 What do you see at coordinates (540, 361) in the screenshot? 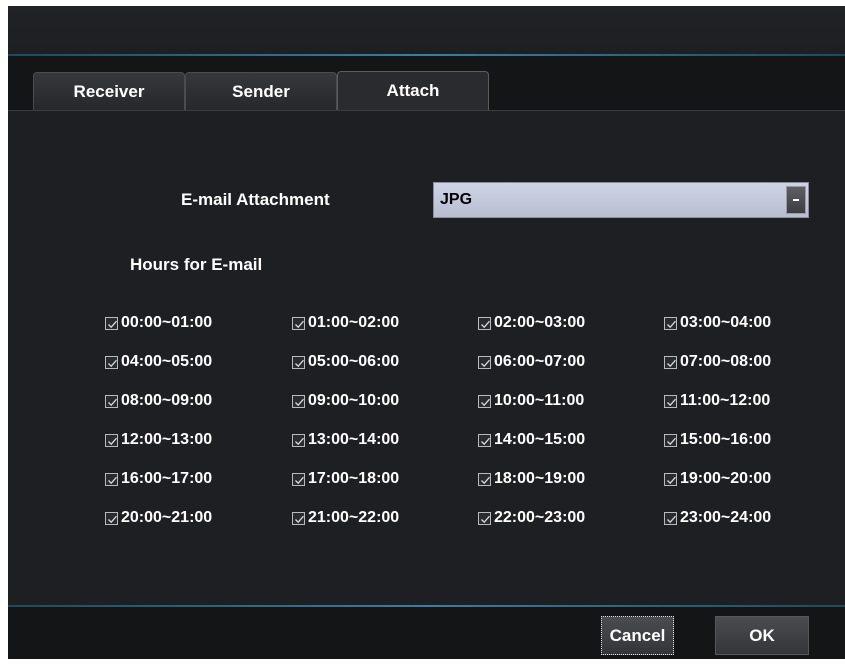
I see `hour-label: 06:00~07:00` at bounding box center [540, 361].